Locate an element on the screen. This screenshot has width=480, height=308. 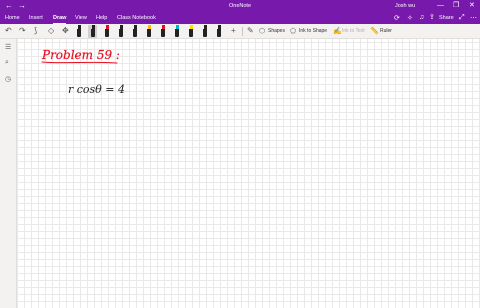
share-button: Share is located at coordinates (446, 18).